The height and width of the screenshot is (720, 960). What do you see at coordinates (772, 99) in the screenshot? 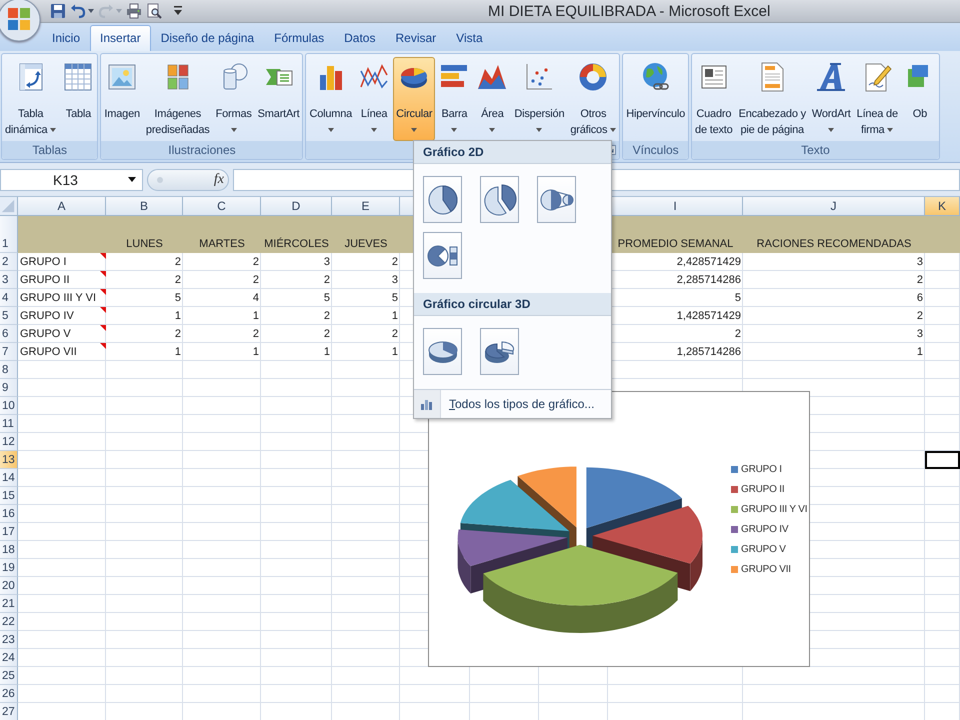
I see `ribbon-button: Encabezado y pie de página` at bounding box center [772, 99].